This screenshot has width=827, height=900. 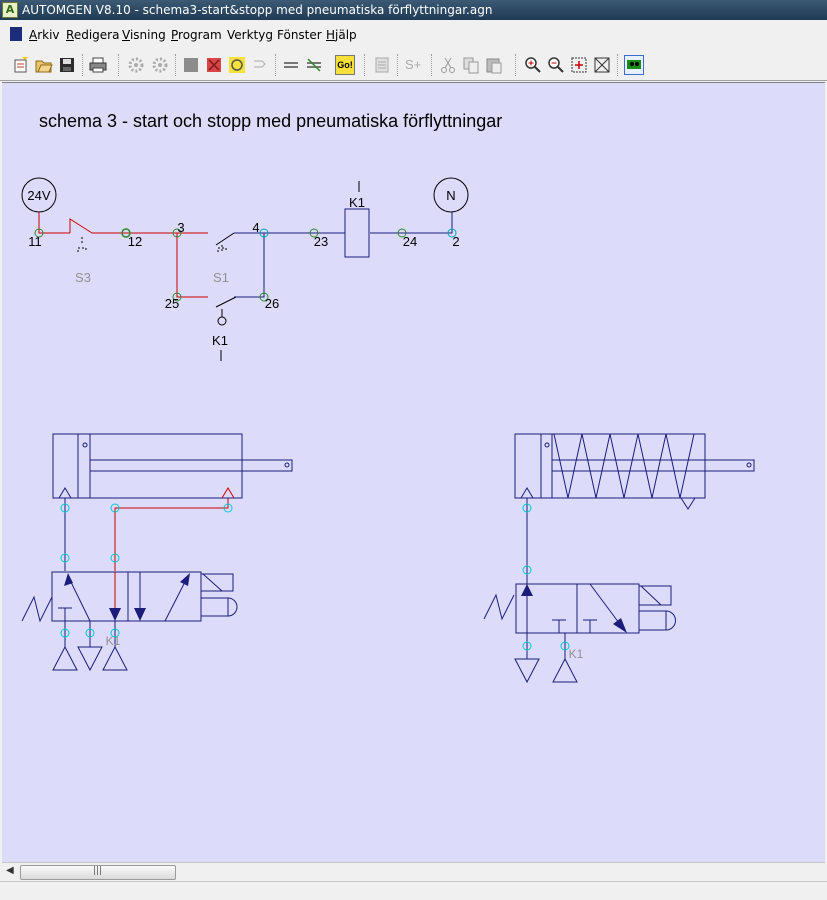 I want to click on left-pipe-b, so click(x=171, y=534).